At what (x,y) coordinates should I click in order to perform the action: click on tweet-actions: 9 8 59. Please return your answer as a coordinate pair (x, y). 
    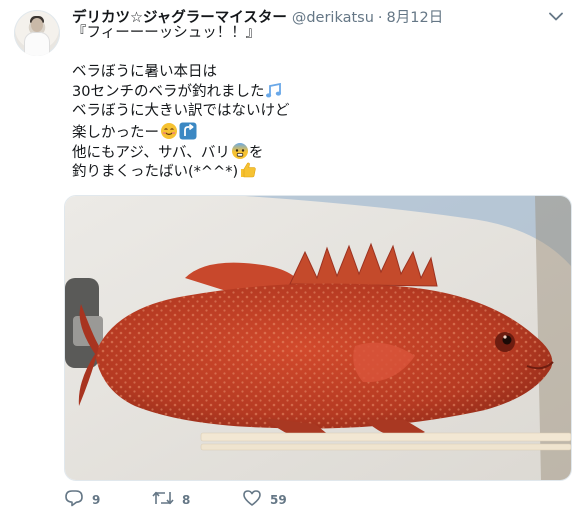
    Looking at the image, I should click on (198, 500).